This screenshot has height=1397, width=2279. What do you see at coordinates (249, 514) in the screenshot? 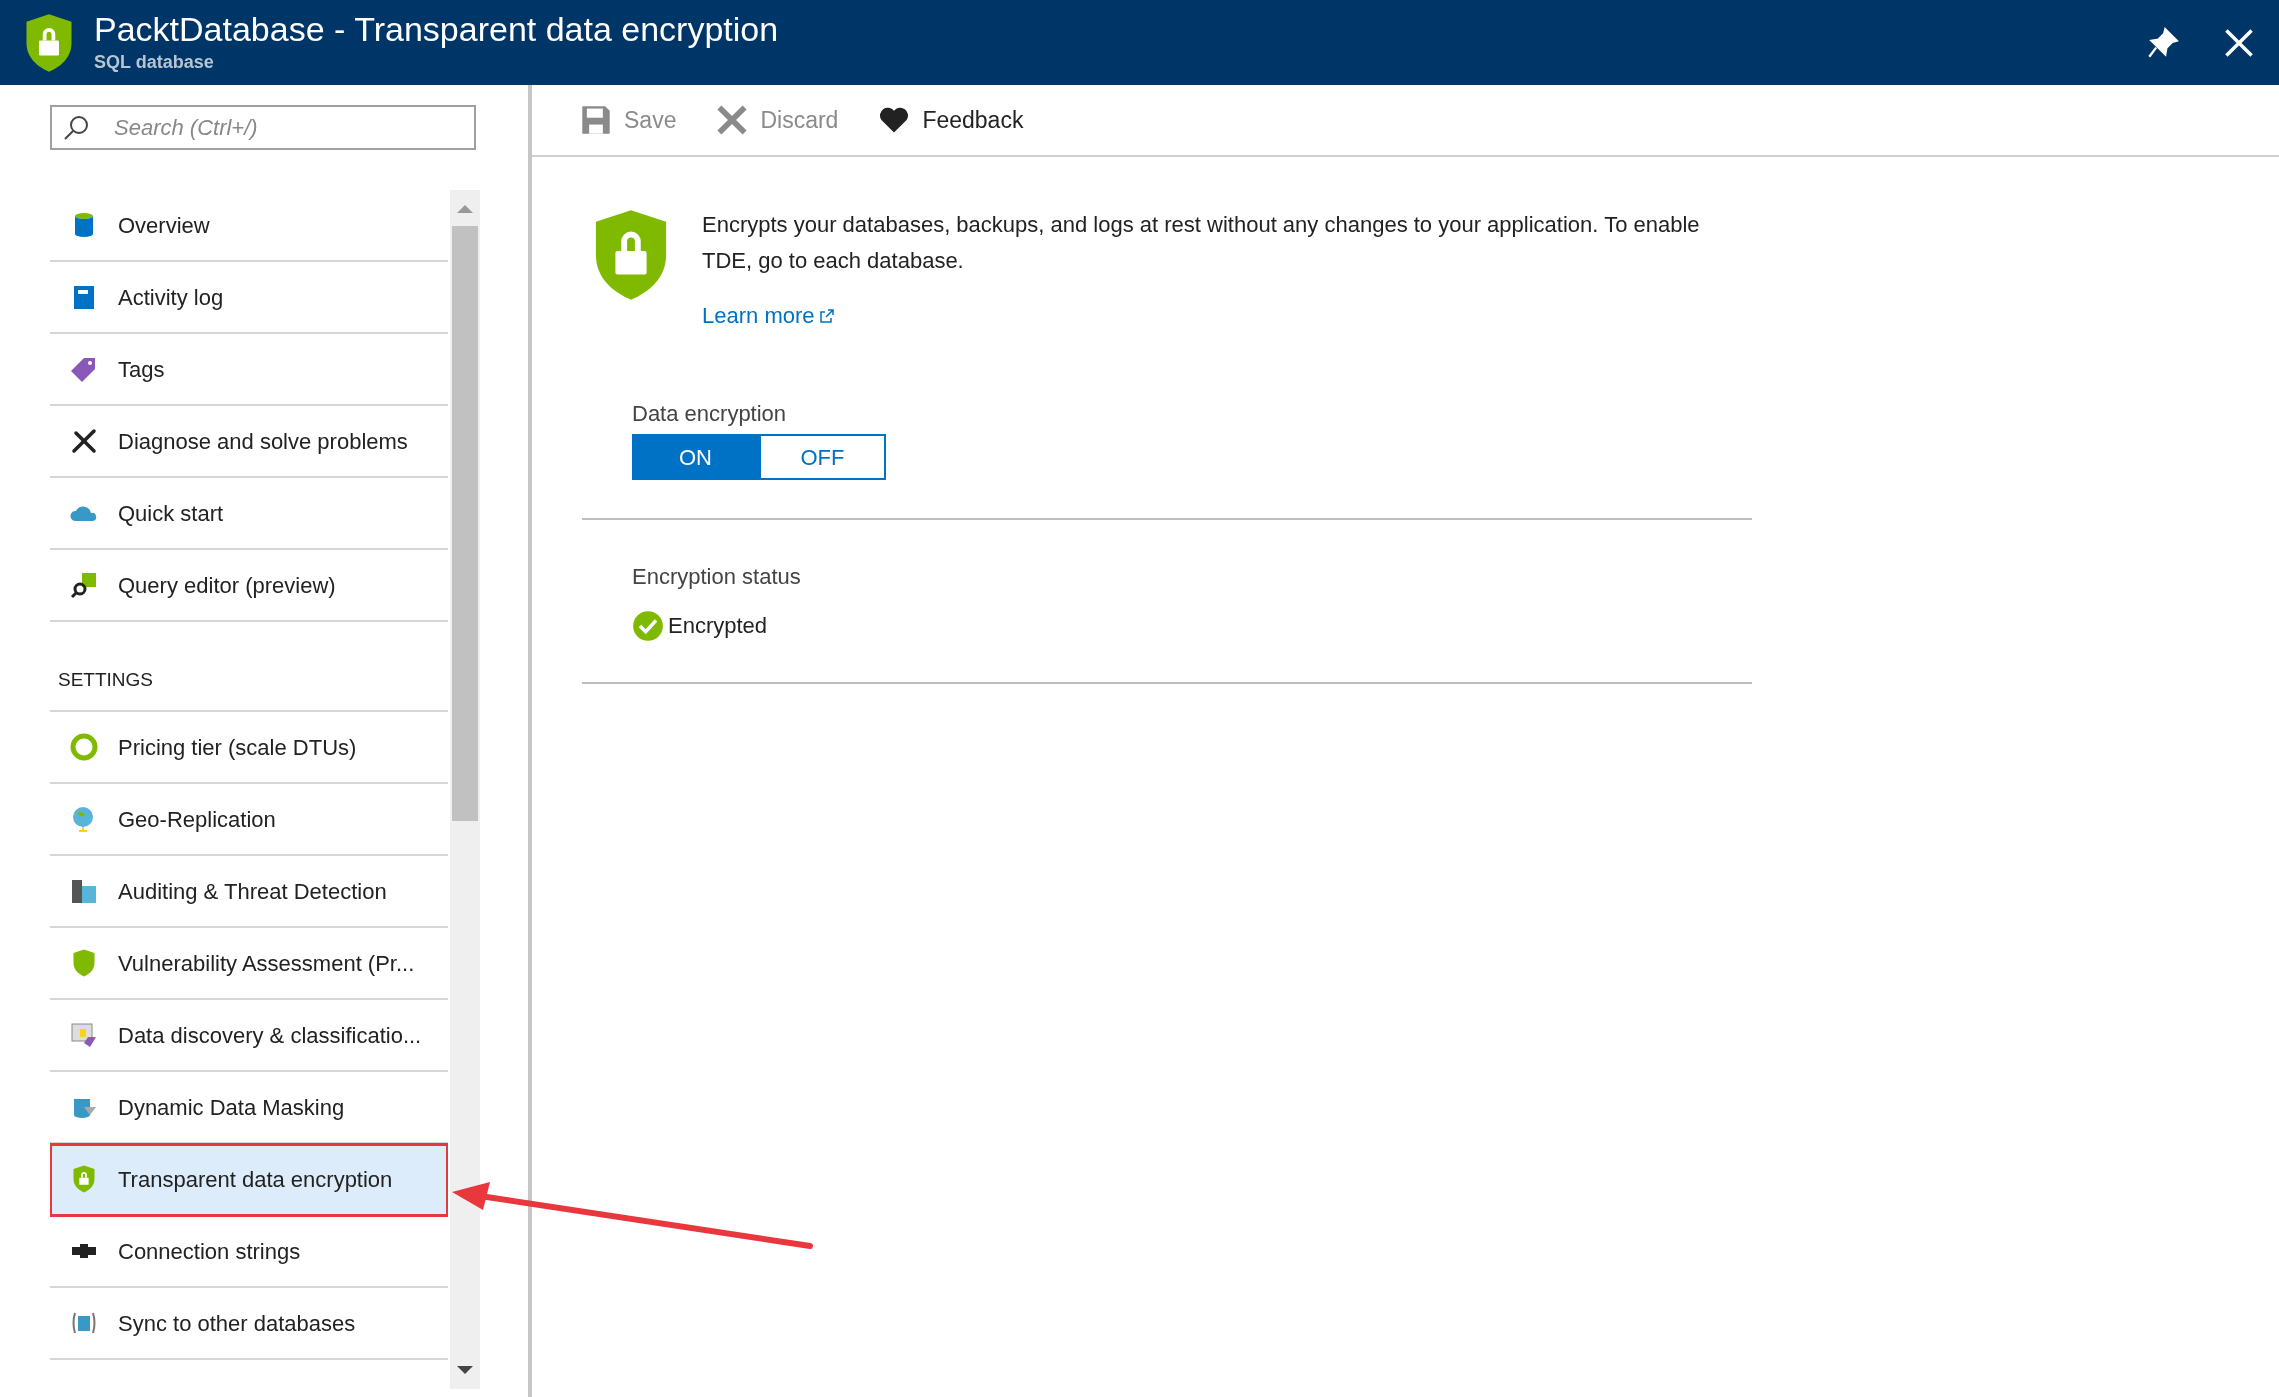
I see `sidebar-item: Quick start` at bounding box center [249, 514].